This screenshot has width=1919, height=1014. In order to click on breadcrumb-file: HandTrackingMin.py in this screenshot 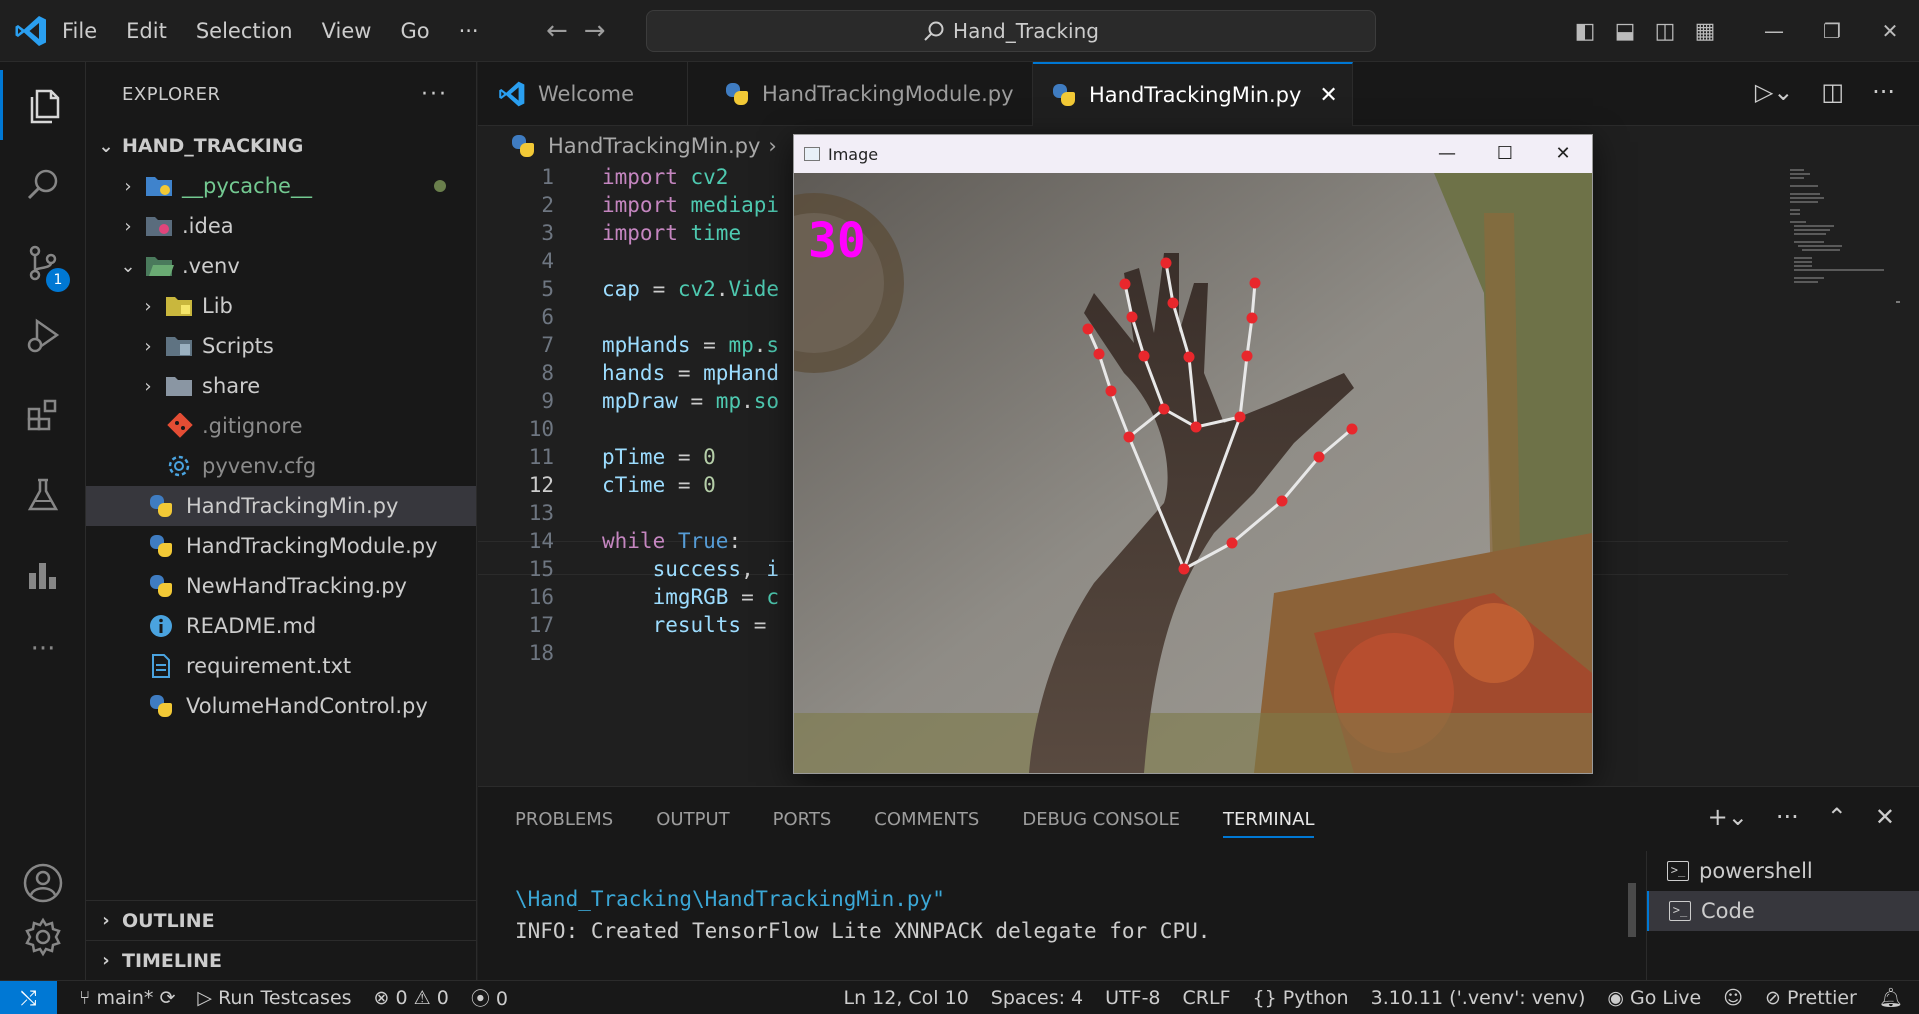, I will do `click(654, 146)`.